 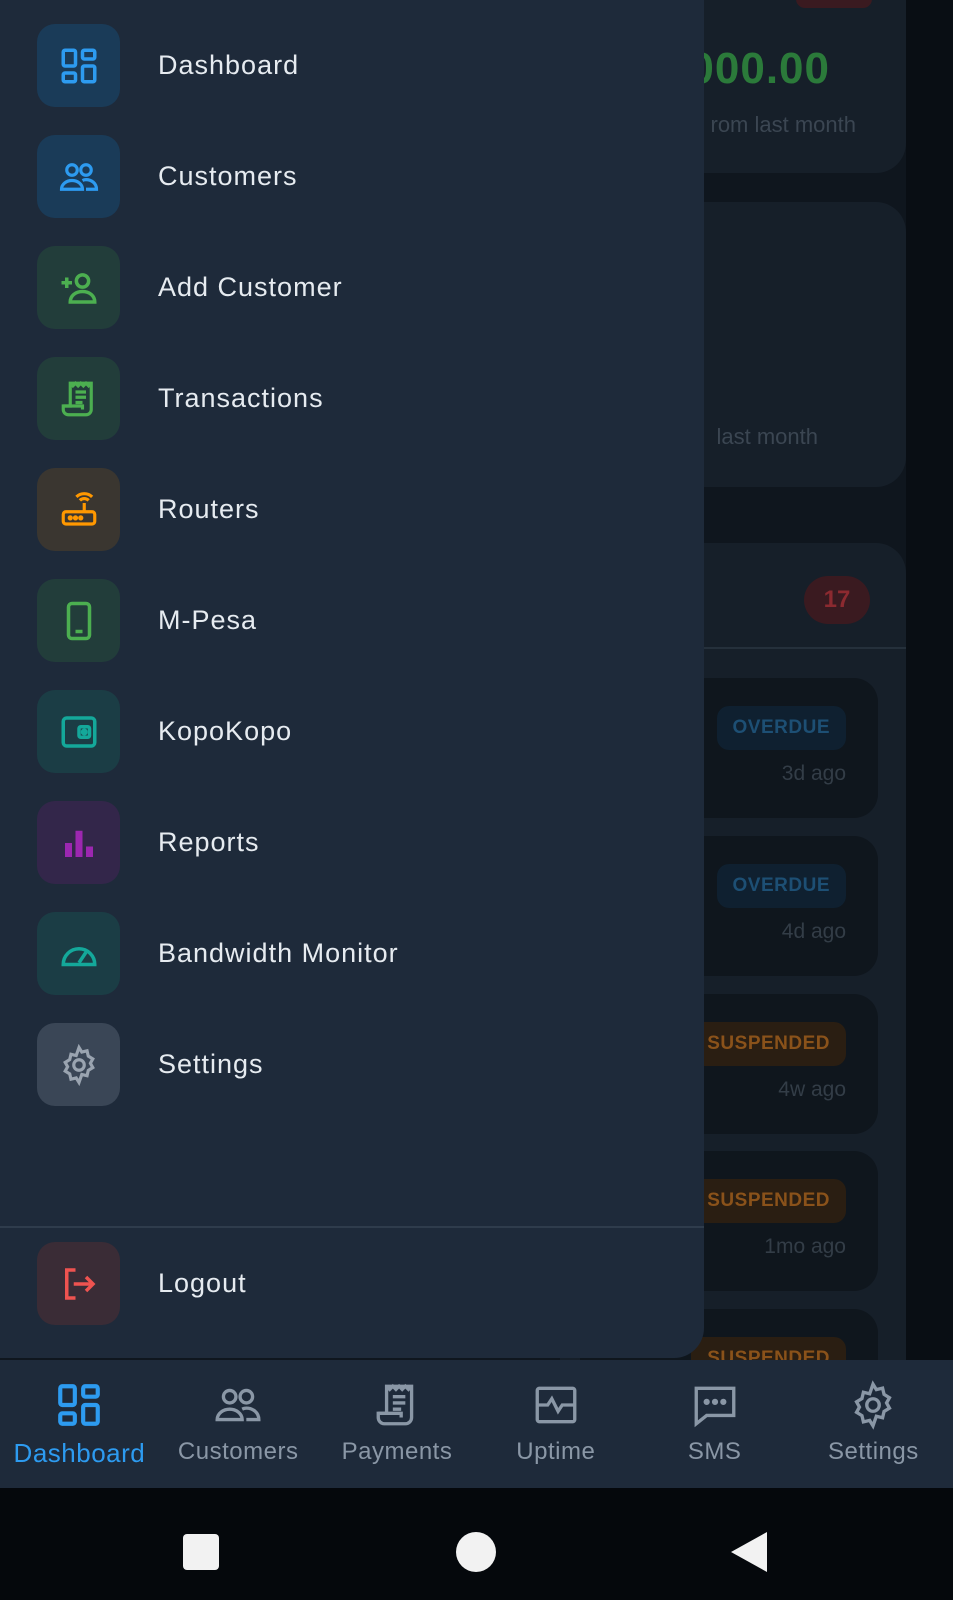 What do you see at coordinates (813, 931) in the screenshot?
I see `time-ago: 4d ago` at bounding box center [813, 931].